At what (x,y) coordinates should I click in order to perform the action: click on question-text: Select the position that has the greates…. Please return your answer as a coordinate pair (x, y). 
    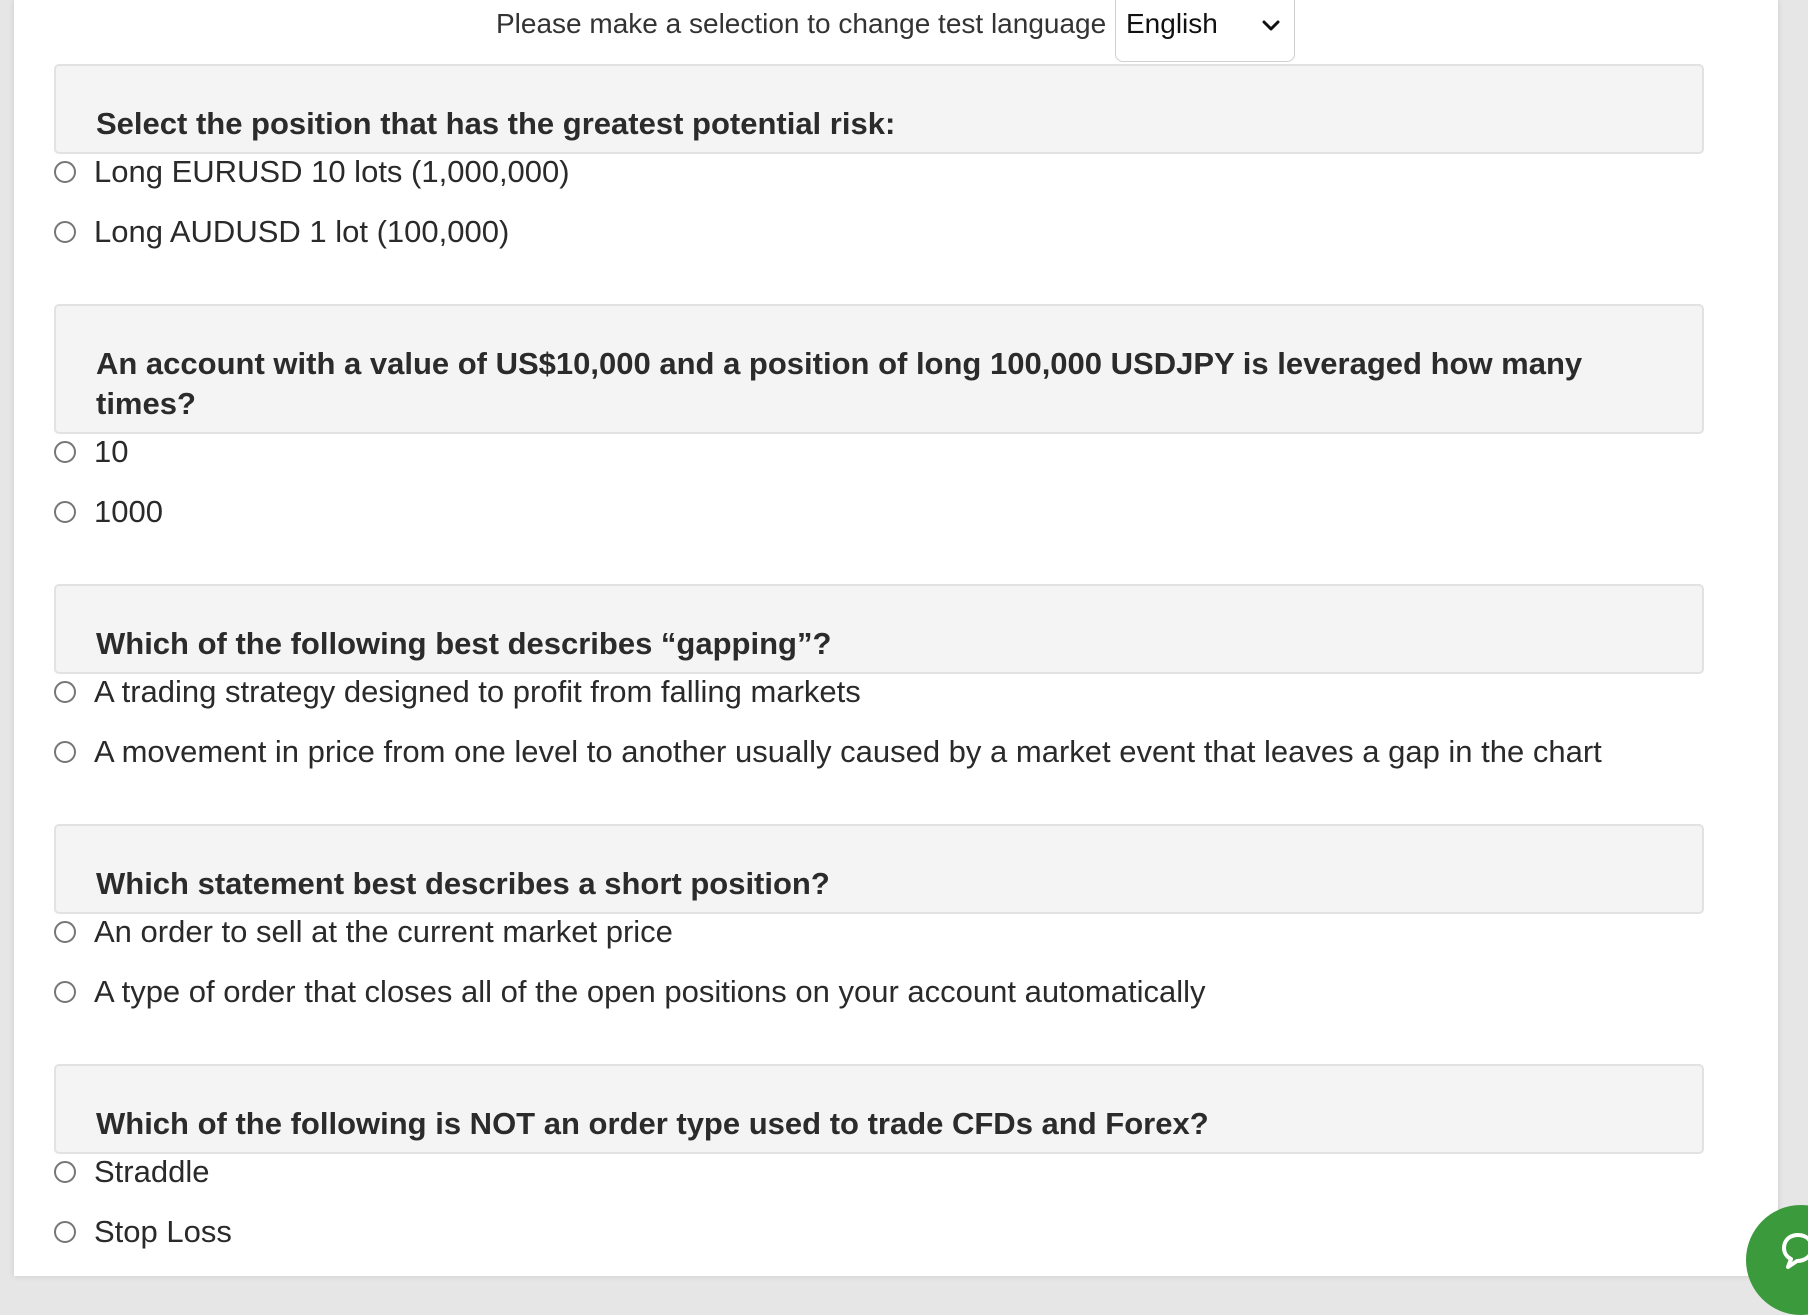
    Looking at the image, I should click on (496, 123).